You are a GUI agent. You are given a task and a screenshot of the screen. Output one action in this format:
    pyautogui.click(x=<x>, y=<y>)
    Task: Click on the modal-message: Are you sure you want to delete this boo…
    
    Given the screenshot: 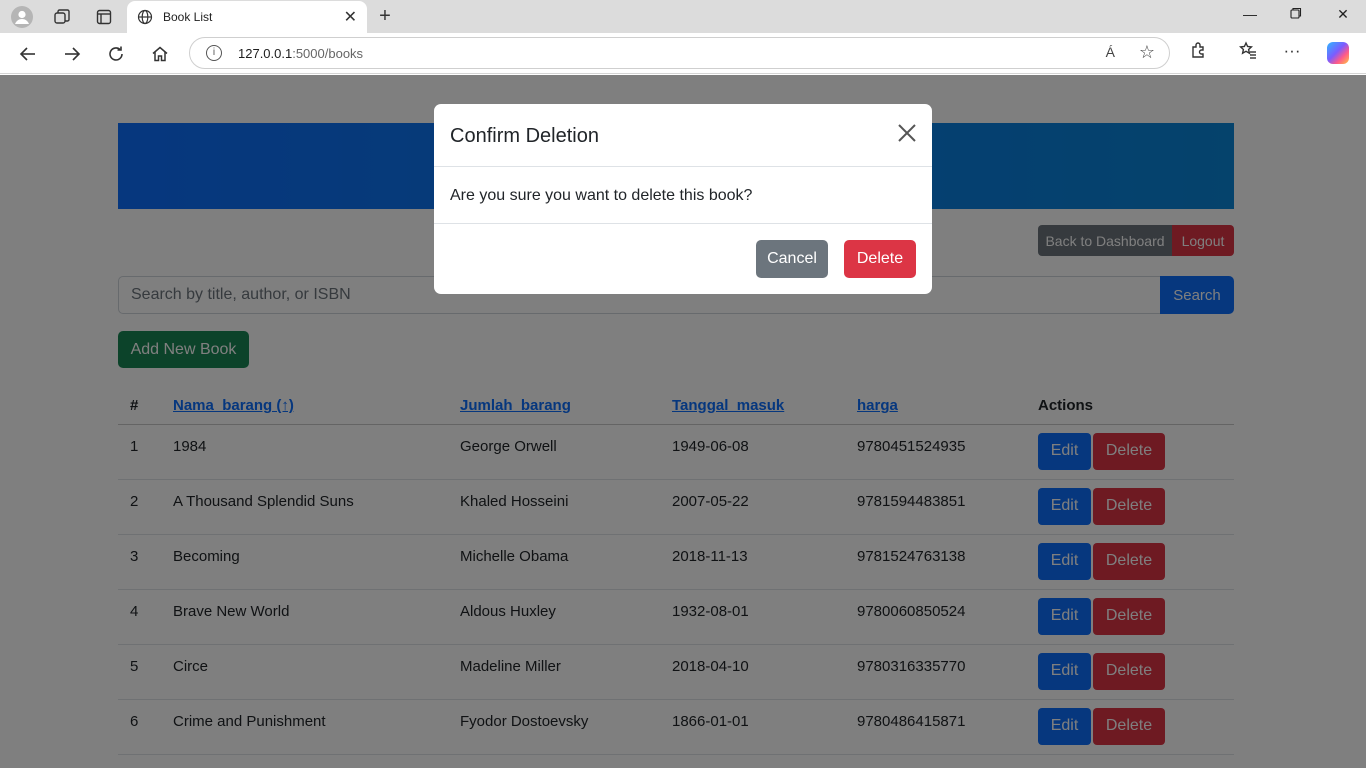 What is the action you would take?
    pyautogui.click(x=601, y=195)
    